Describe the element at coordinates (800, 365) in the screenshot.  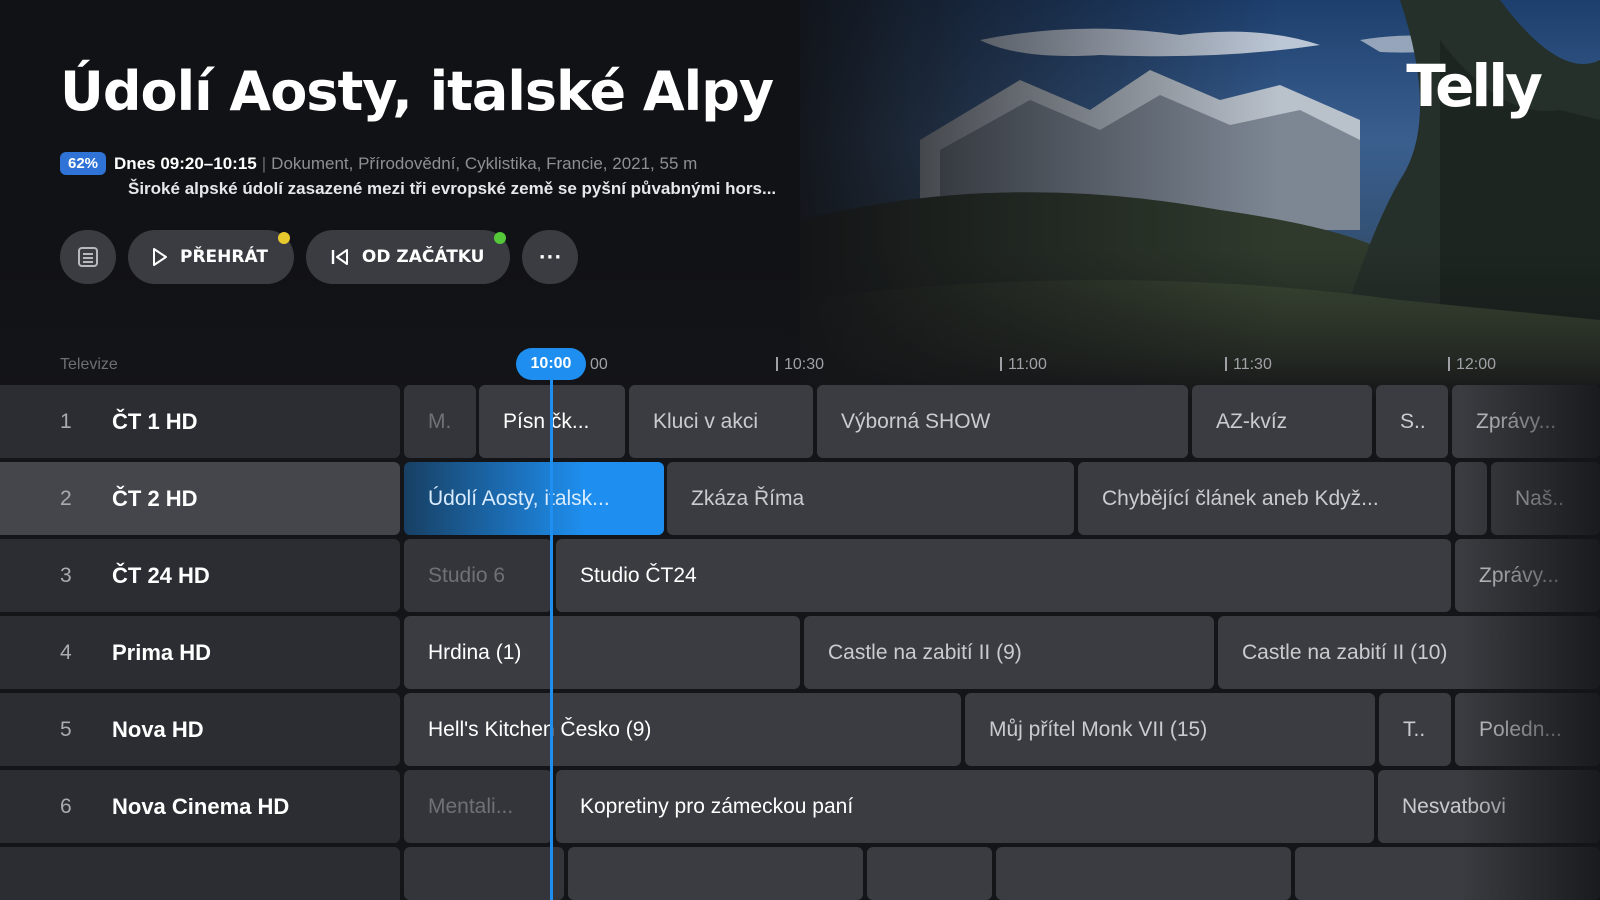
I see `time-tick: 10:30` at that location.